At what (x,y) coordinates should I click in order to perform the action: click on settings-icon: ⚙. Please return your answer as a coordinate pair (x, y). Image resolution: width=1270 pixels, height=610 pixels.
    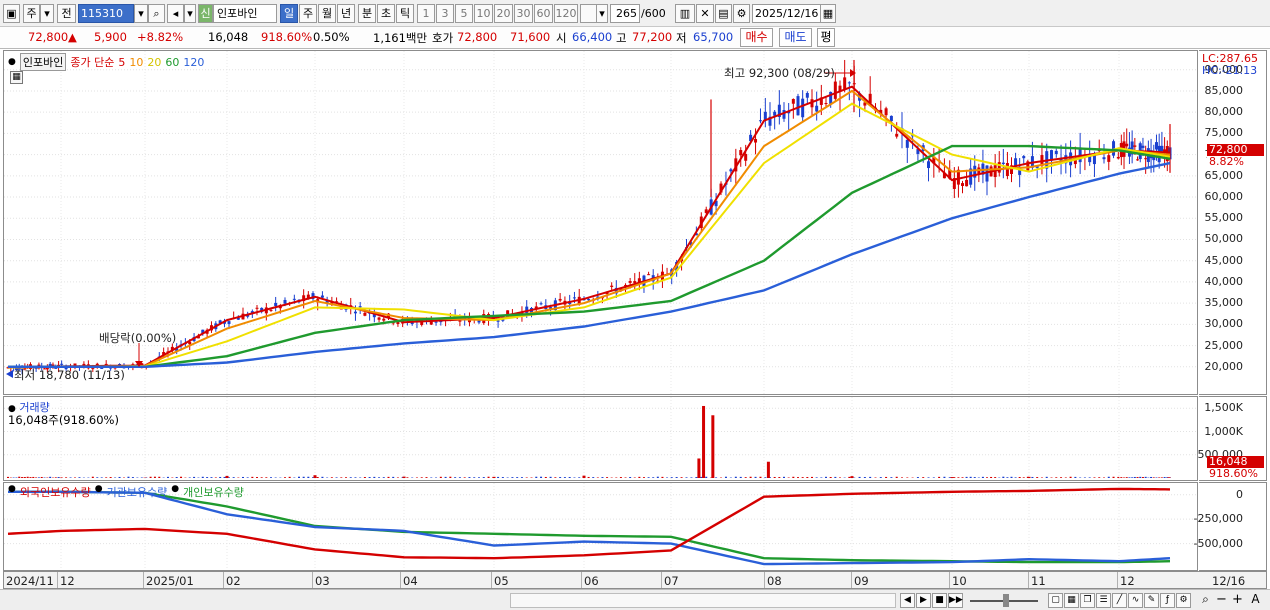
    Looking at the image, I should click on (1183, 600).